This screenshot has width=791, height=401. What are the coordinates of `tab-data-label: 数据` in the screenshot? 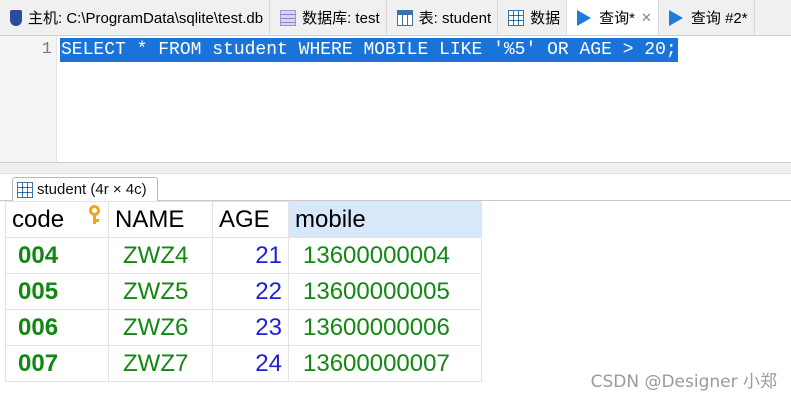 It's located at (545, 18).